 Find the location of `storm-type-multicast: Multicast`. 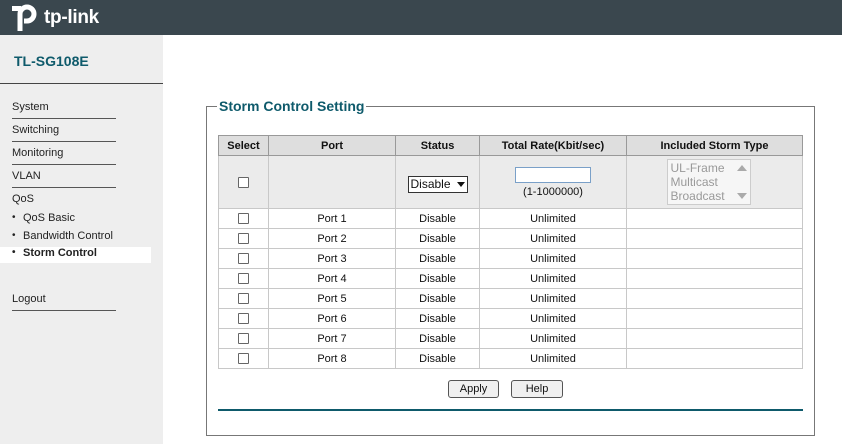

storm-type-multicast: Multicast is located at coordinates (709, 182).